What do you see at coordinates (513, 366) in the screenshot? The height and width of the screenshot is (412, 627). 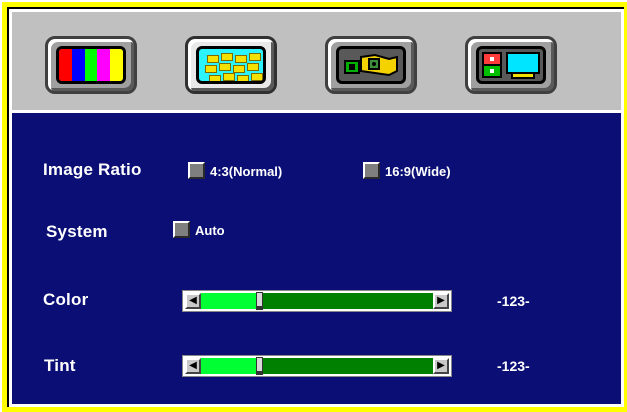 I see `tint-value: -123-` at bounding box center [513, 366].